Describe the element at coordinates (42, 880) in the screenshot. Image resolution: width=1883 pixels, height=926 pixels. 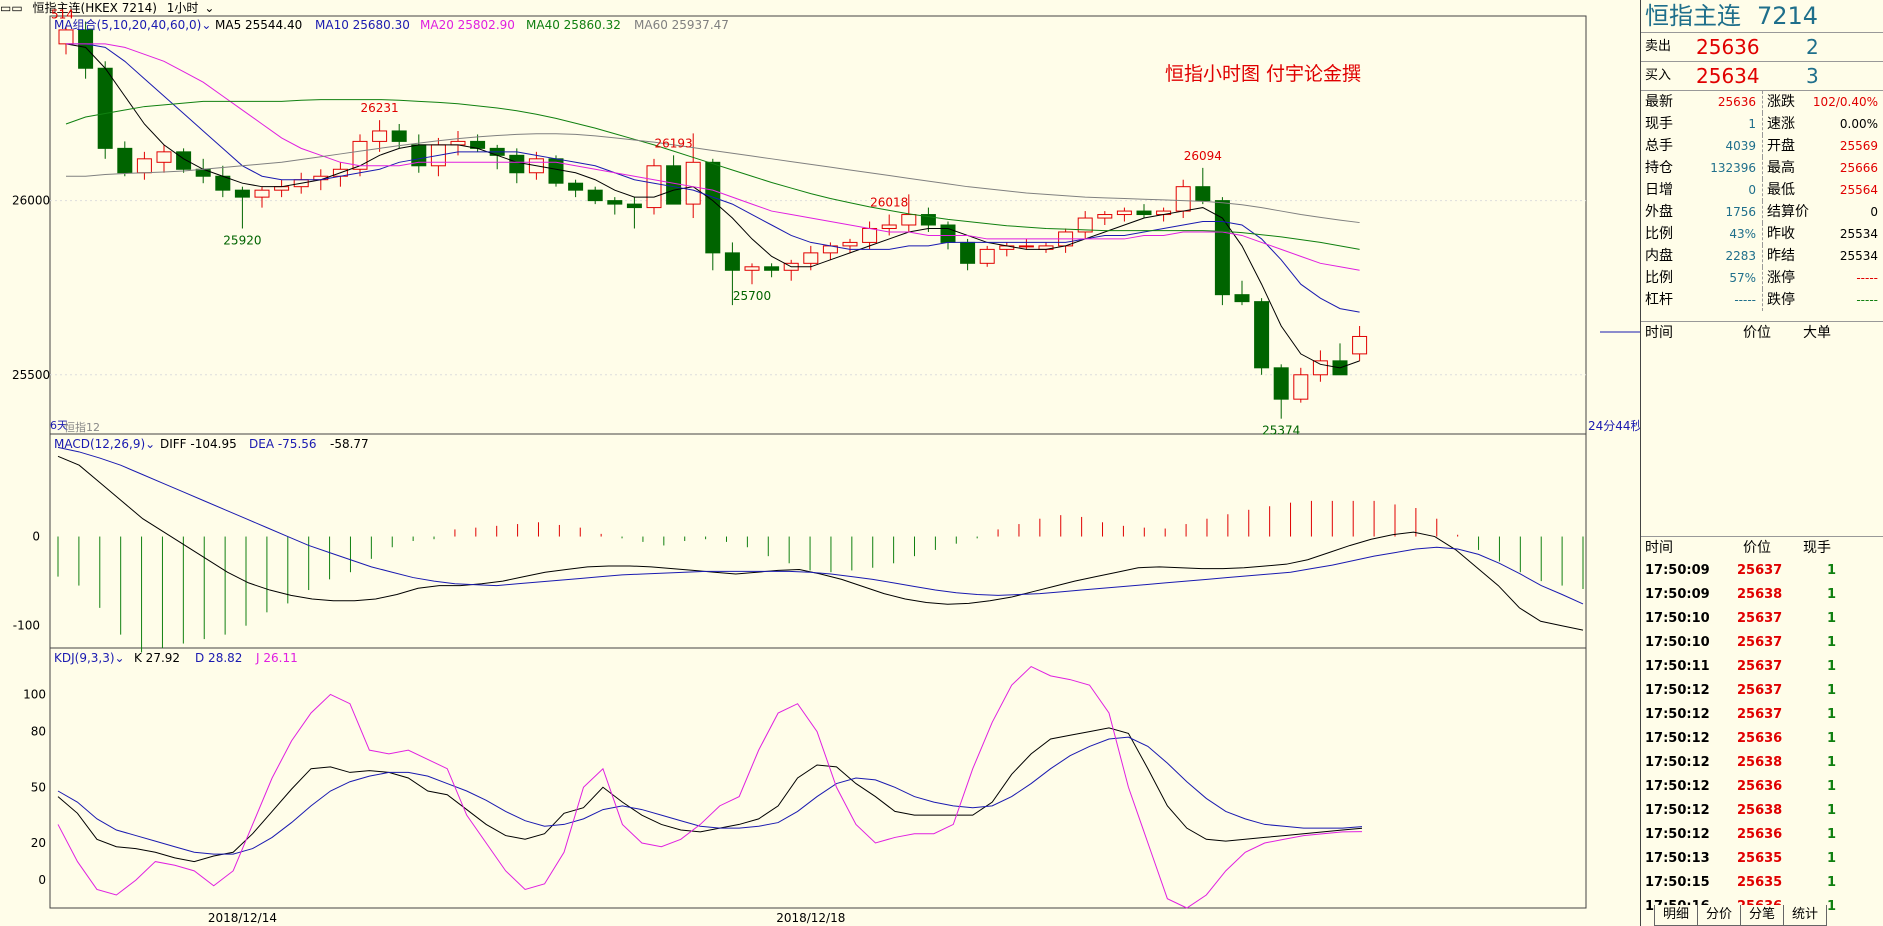
I see `y-tick-label: 0` at that location.